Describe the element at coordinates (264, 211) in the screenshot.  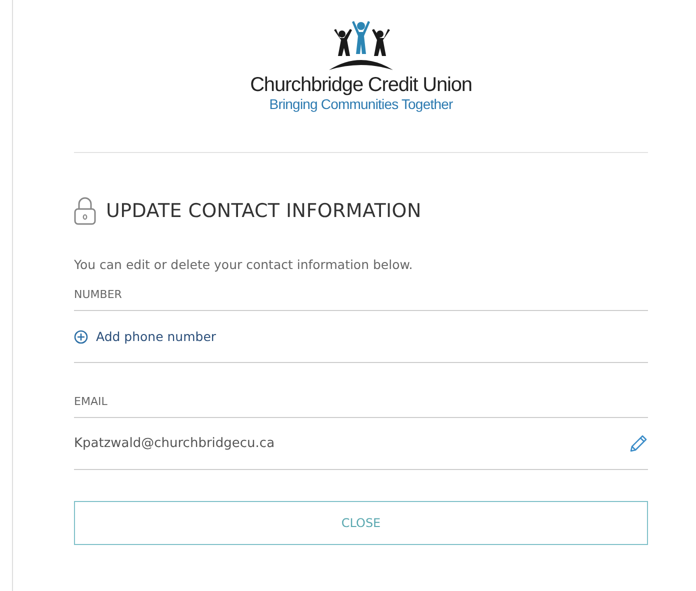
I see `page-title: UPDATE CONTACT INFORMATION` at that location.